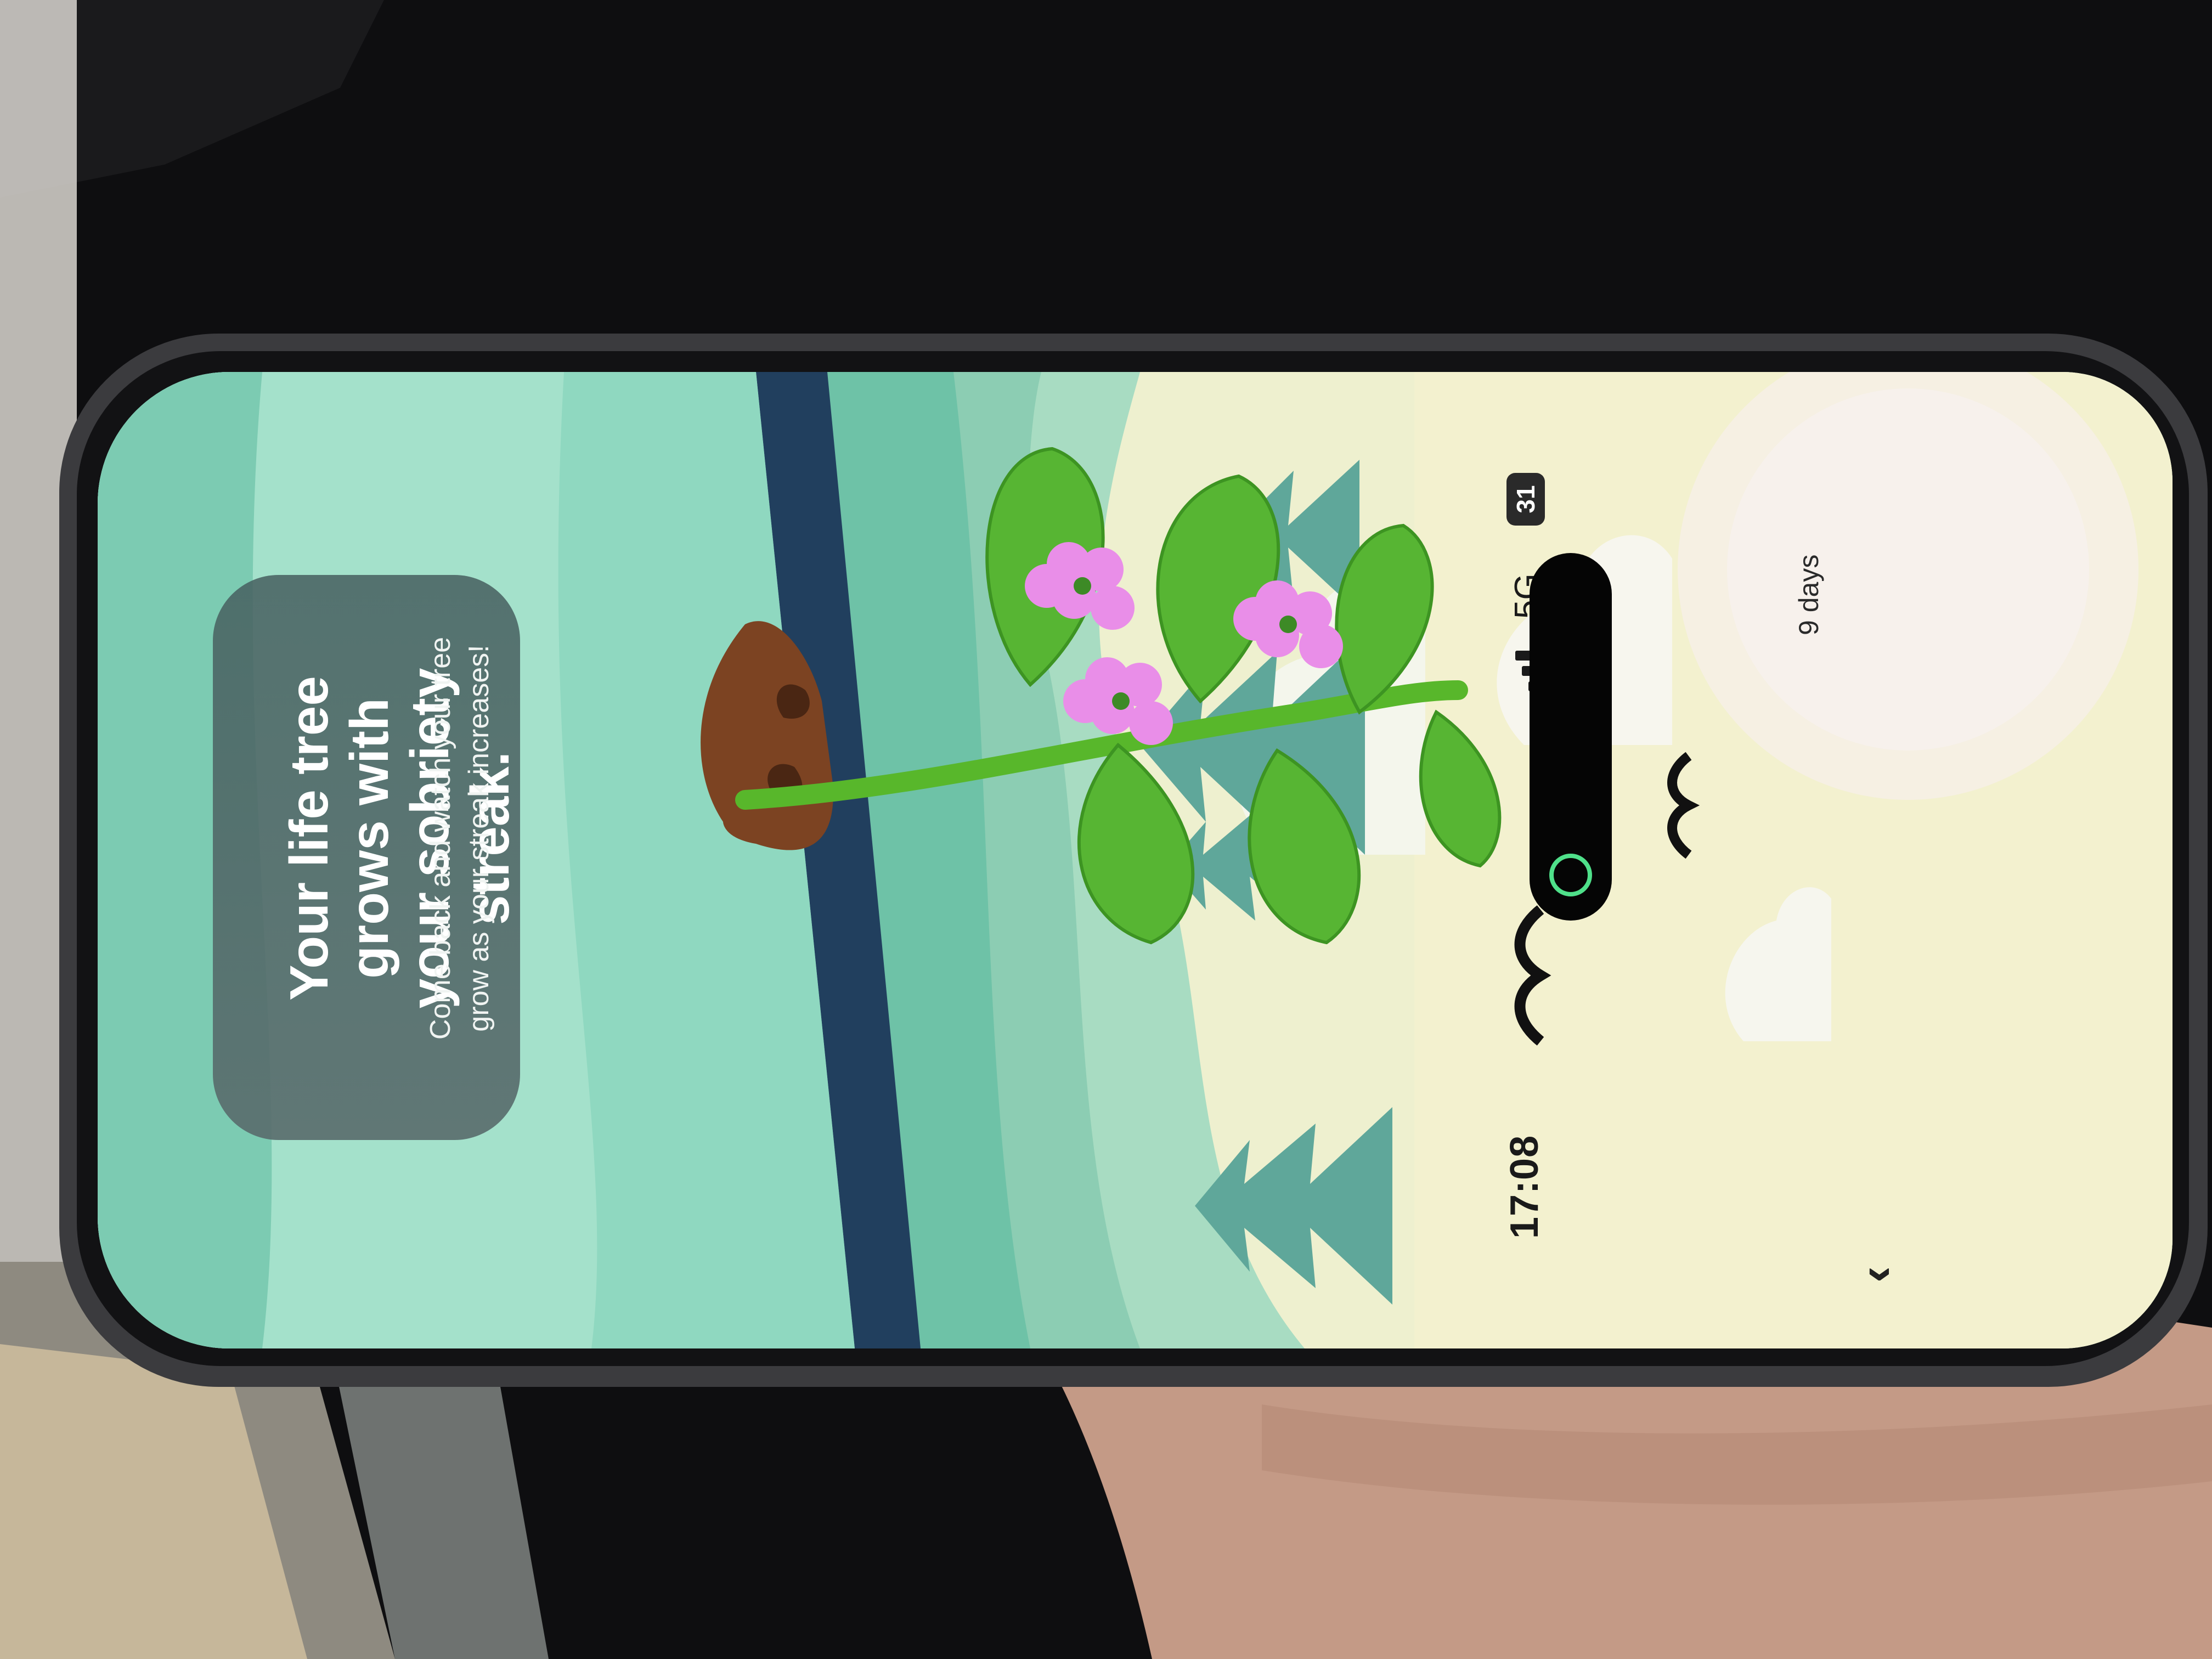 This screenshot has height=1659, width=2212. I want to click on status-time: 17:08, so click(1525, 1187).